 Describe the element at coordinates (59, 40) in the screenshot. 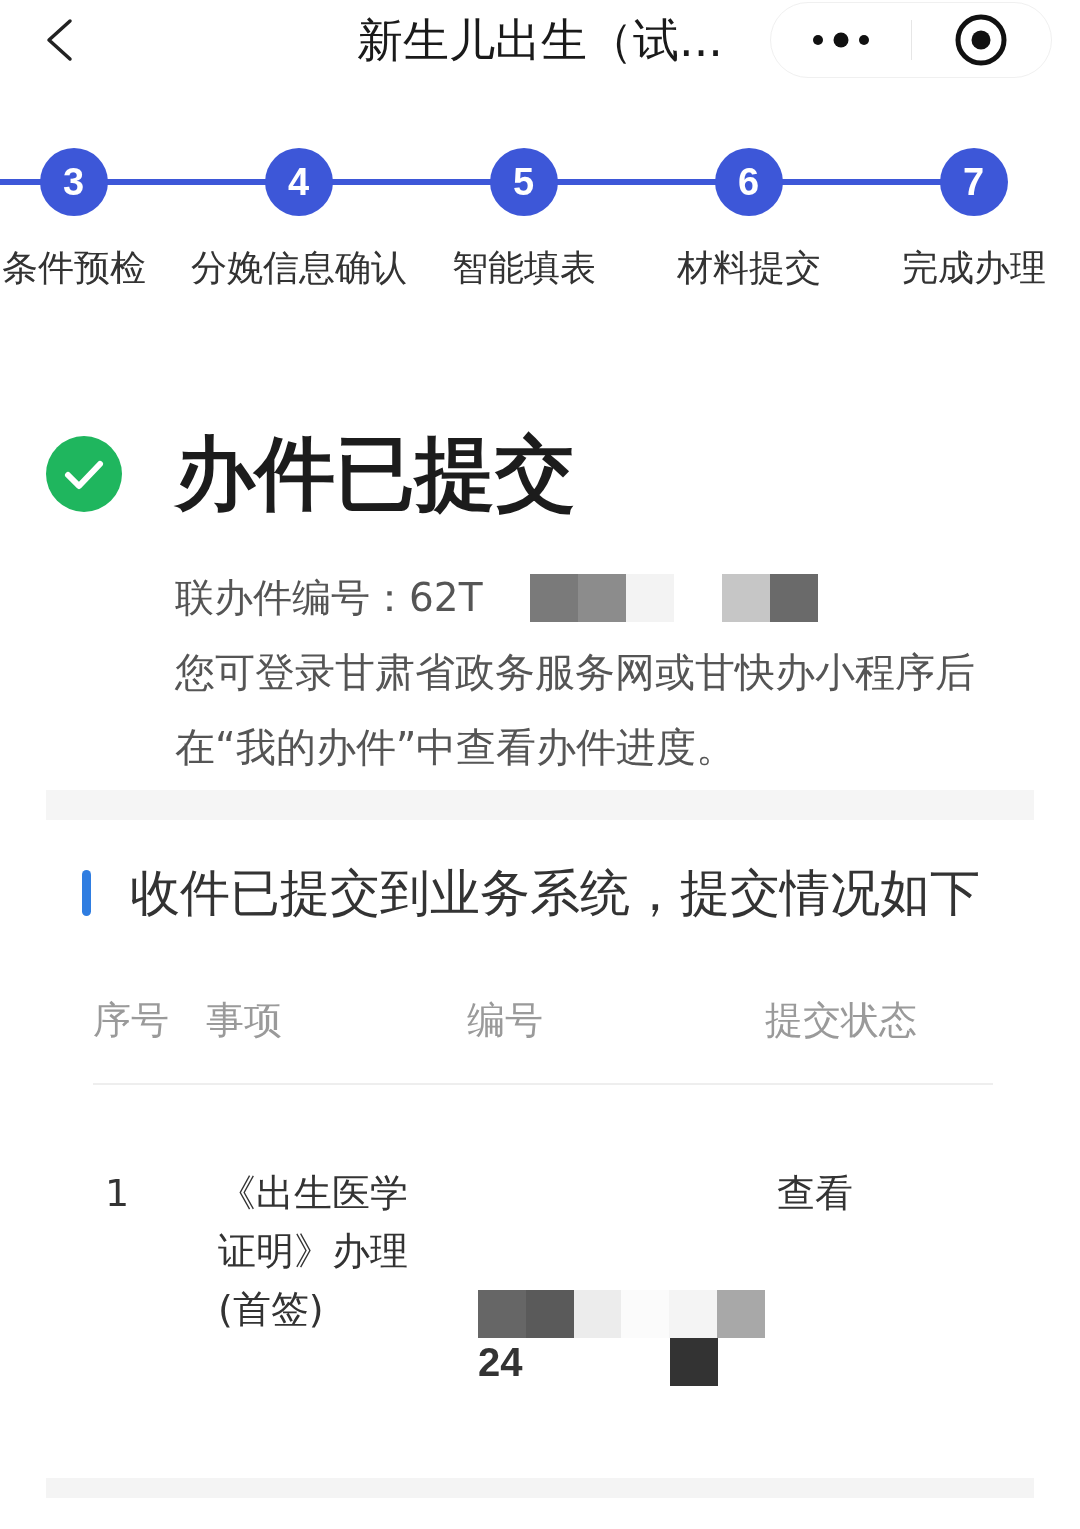

I see `back-icon` at that location.